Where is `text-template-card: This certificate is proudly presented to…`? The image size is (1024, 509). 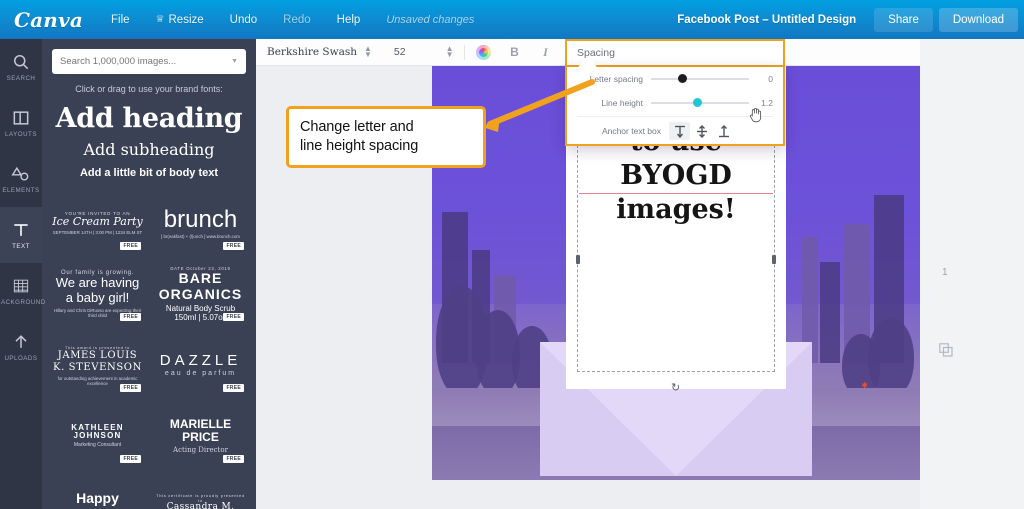
text-template-card: This certificate is proudly presented to… is located at coordinates (200, 492).